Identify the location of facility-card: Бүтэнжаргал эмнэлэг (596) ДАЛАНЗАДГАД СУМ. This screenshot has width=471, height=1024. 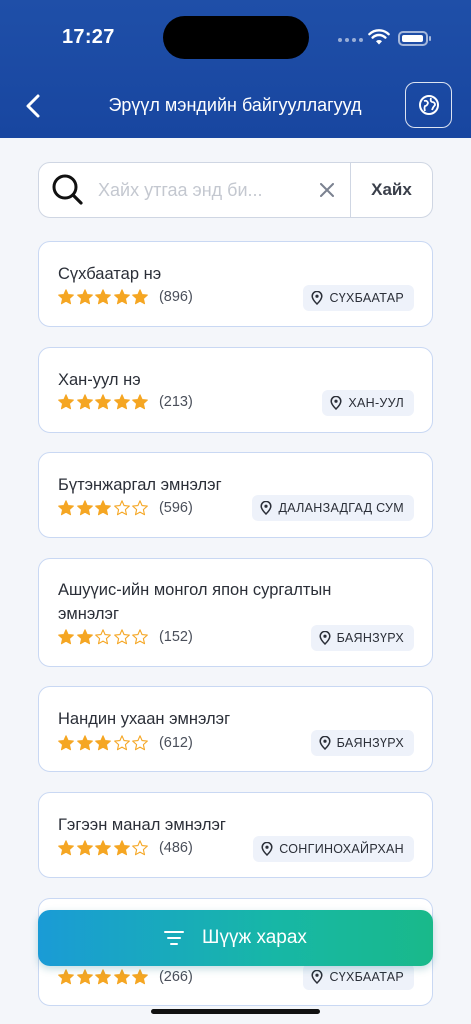
(235, 495).